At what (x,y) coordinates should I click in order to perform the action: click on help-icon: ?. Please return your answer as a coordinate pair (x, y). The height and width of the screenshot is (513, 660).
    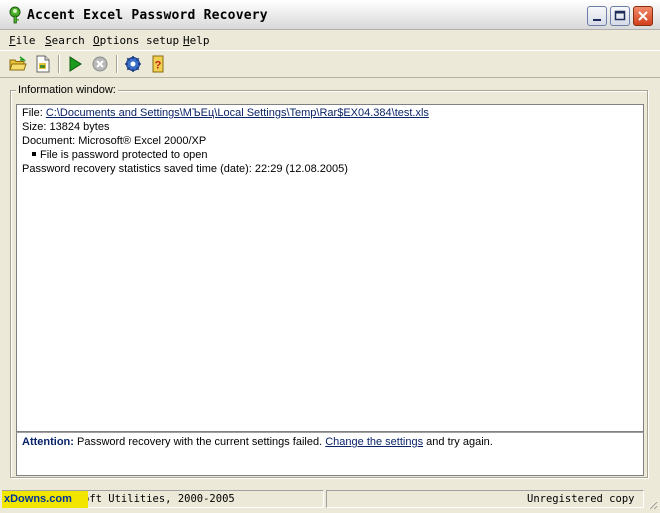
    Looking at the image, I should click on (158, 64).